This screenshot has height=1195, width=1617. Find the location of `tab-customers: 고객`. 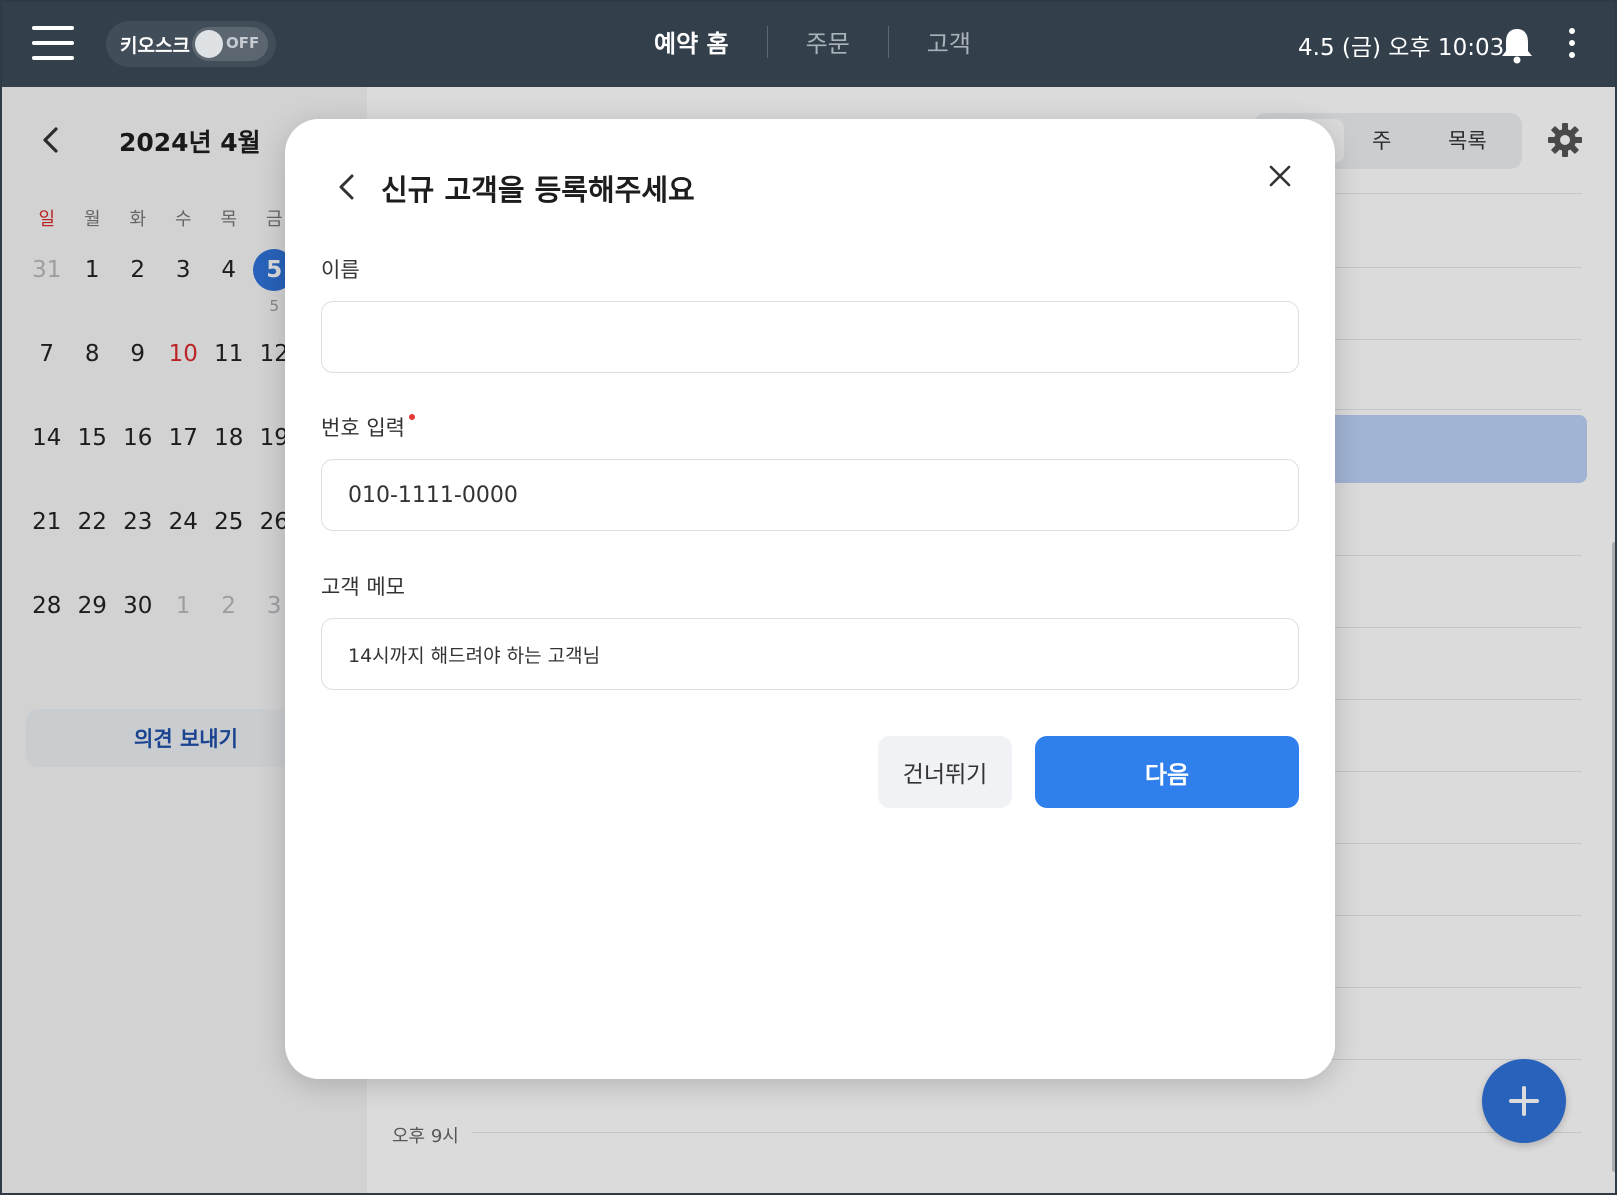

tab-customers: 고객 is located at coordinates (949, 41).